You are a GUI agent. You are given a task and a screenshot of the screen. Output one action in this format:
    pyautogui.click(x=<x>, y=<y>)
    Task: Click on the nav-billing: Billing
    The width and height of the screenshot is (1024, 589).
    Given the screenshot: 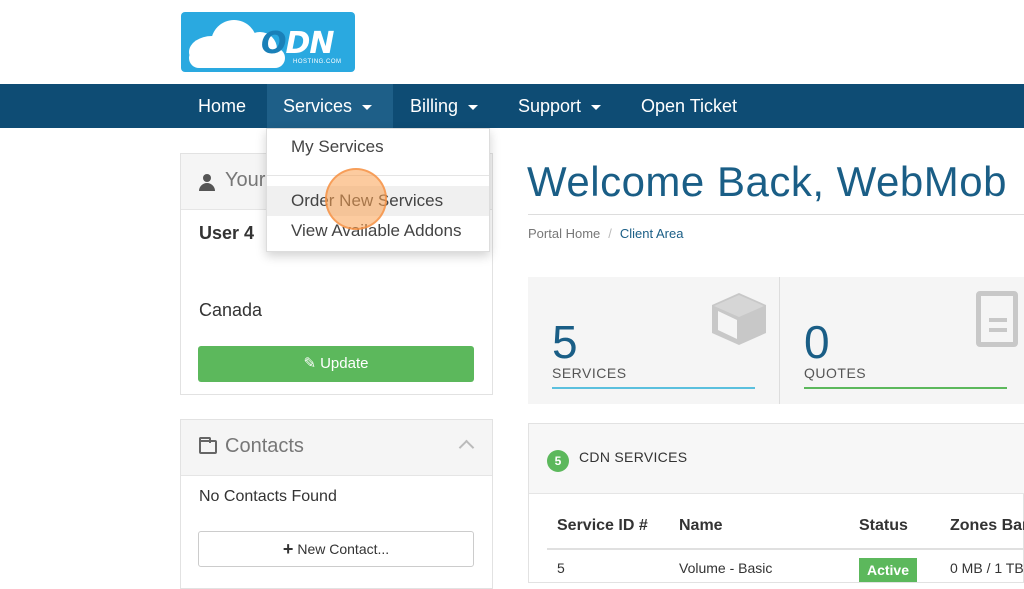 What is the action you would take?
    pyautogui.click(x=444, y=106)
    